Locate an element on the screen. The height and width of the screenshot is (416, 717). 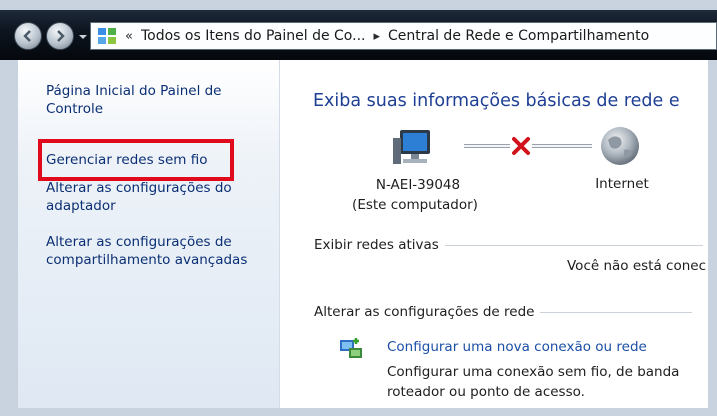
control-panel-icon is located at coordinates (107, 36).